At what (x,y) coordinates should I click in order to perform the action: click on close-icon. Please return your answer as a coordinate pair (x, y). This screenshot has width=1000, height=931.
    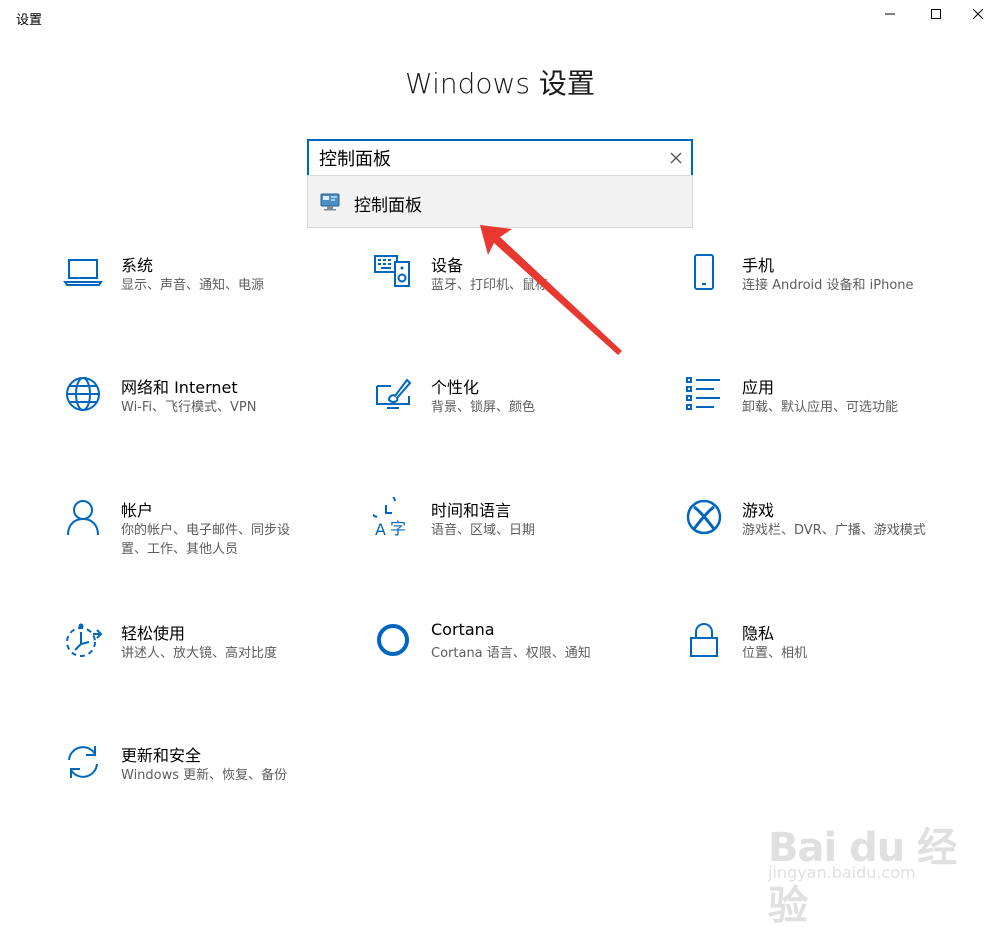
    Looking at the image, I should click on (978, 14).